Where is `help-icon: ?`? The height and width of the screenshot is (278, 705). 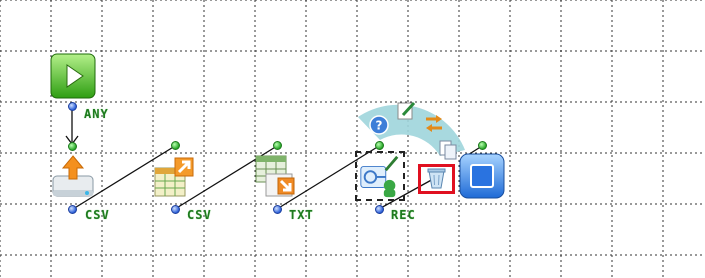
help-icon: ? is located at coordinates (379, 125).